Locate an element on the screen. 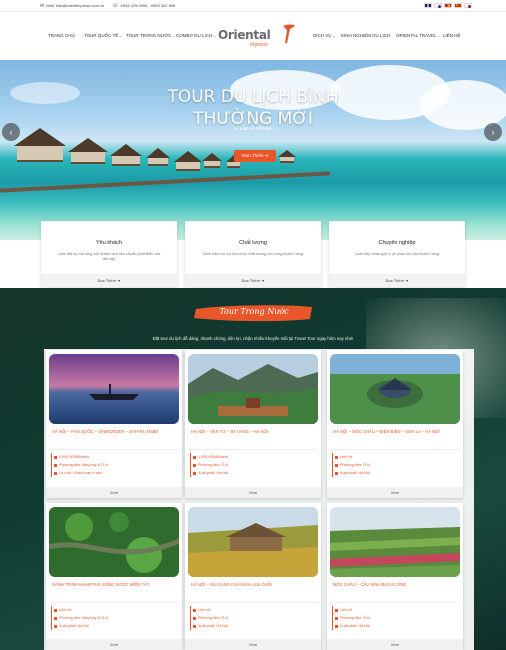  tour-transport: Phương tiện: Máy bay & Ô tô is located at coordinates (115, 465).